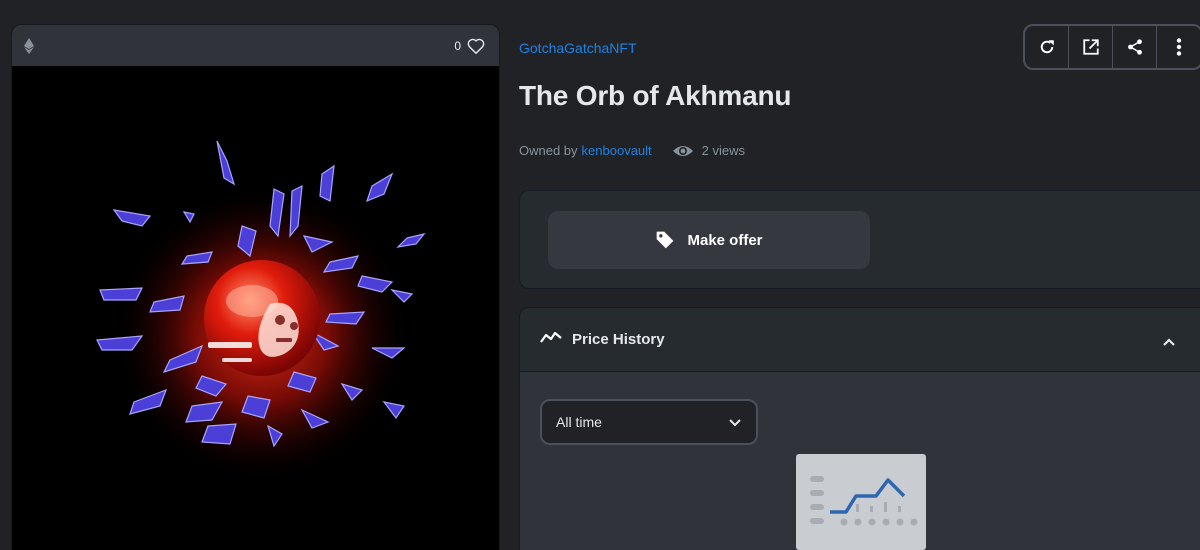 The image size is (1200, 550). What do you see at coordinates (579, 422) in the screenshot?
I see `time-range-value: All time` at bounding box center [579, 422].